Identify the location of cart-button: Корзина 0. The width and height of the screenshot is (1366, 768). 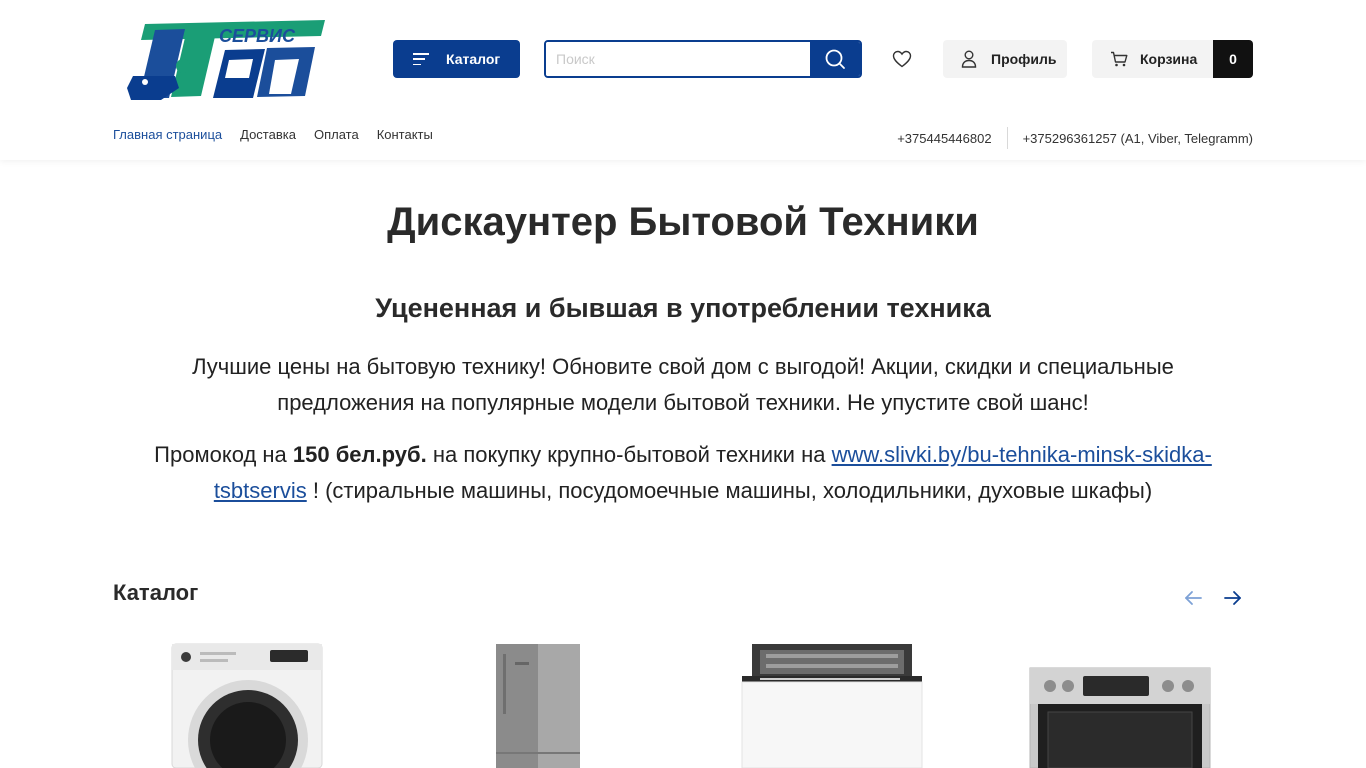
(1172, 59).